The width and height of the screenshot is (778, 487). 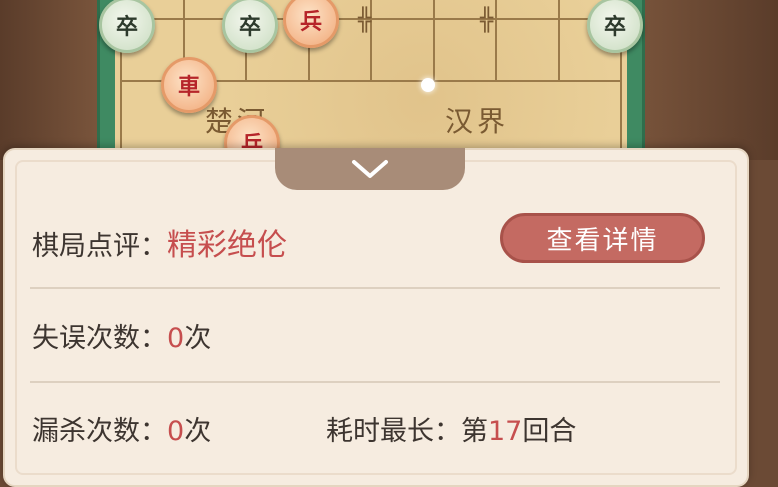 What do you see at coordinates (189, 85) in the screenshot?
I see `piece-chariot-red: 車` at bounding box center [189, 85].